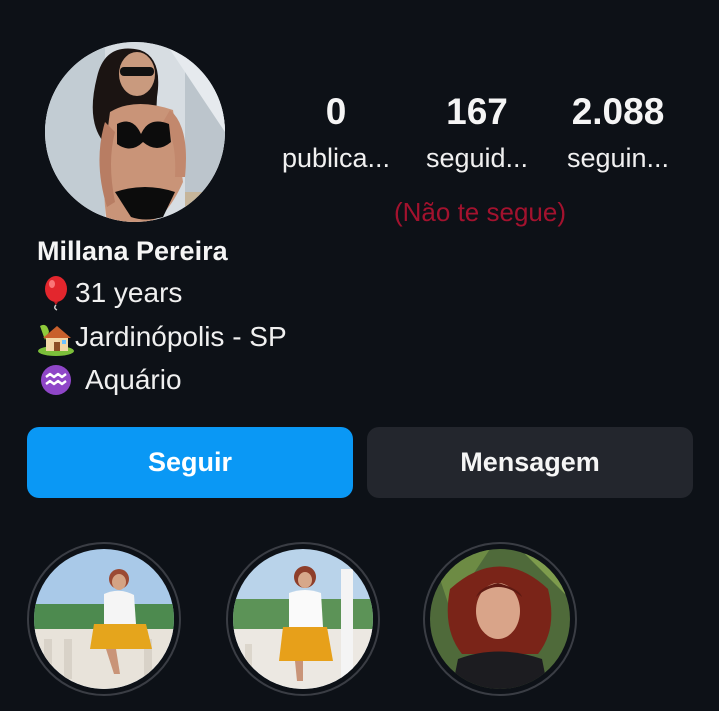 Image resolution: width=719 pixels, height=711 pixels. I want to click on profile-photo-icon, so click(135, 132).